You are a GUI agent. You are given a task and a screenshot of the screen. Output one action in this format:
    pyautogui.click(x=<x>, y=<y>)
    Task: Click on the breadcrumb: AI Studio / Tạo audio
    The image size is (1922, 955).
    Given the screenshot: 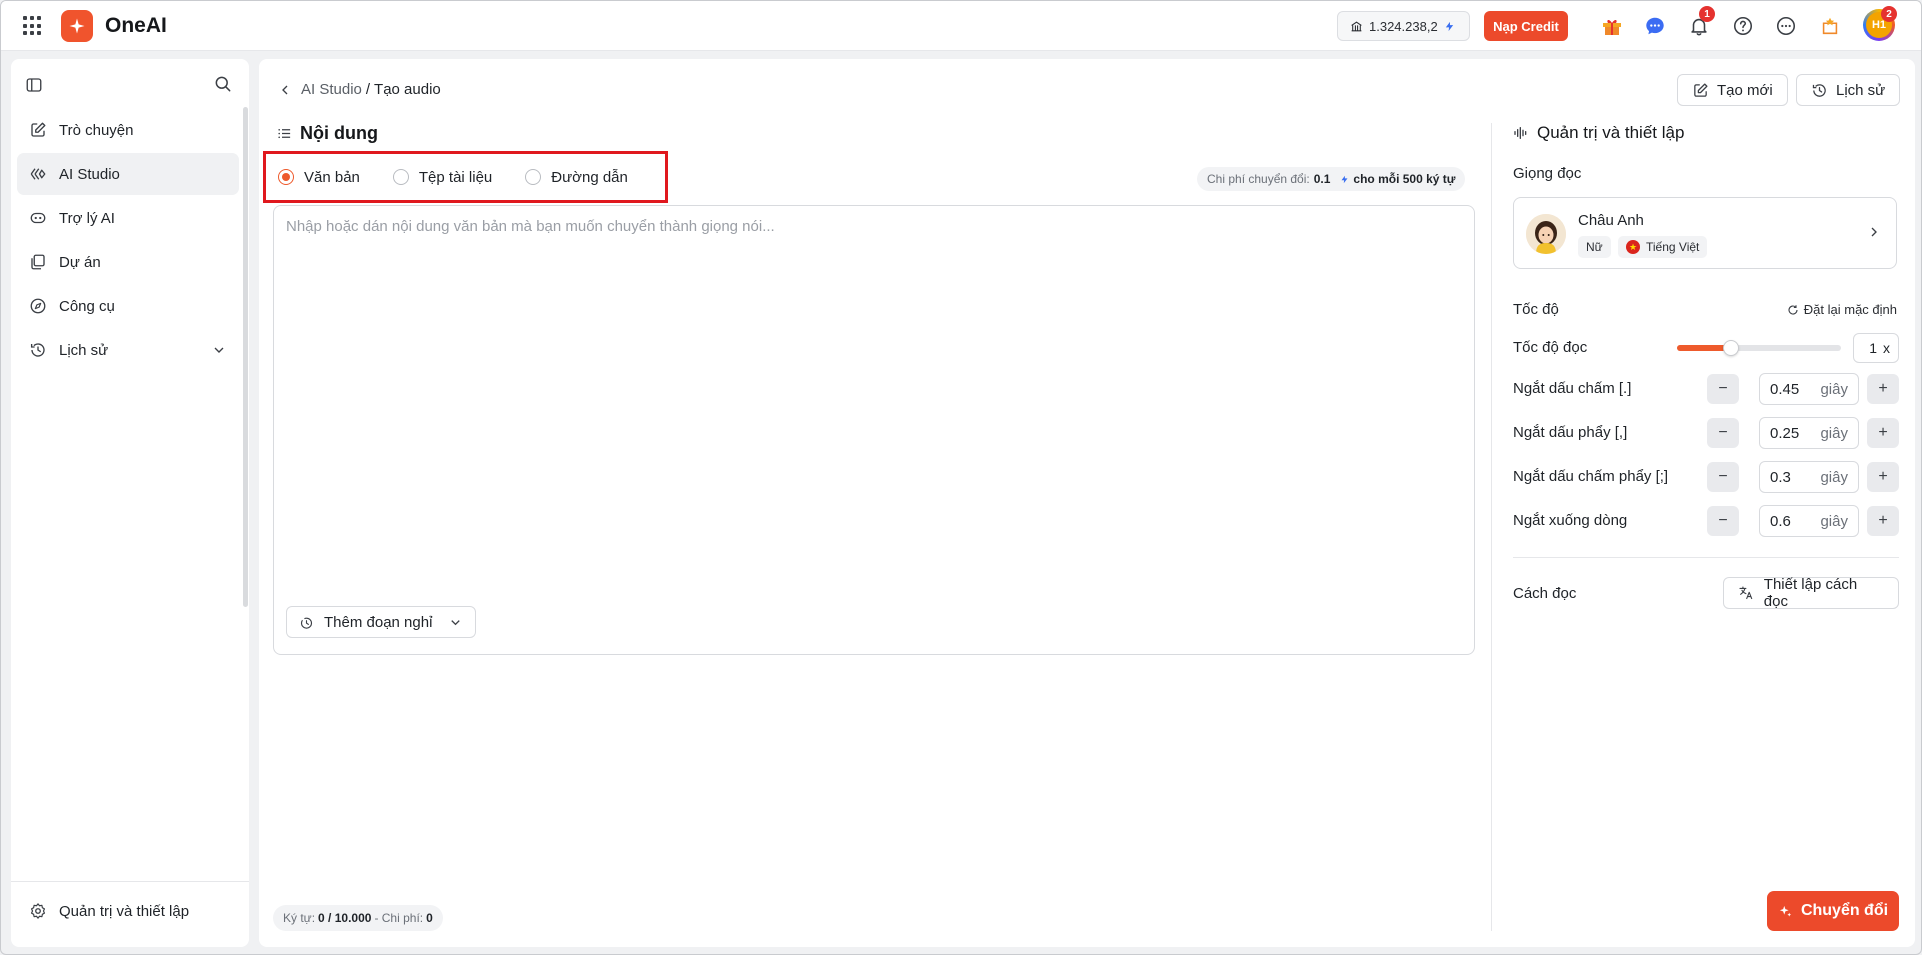 What is the action you would take?
    pyautogui.click(x=359, y=89)
    